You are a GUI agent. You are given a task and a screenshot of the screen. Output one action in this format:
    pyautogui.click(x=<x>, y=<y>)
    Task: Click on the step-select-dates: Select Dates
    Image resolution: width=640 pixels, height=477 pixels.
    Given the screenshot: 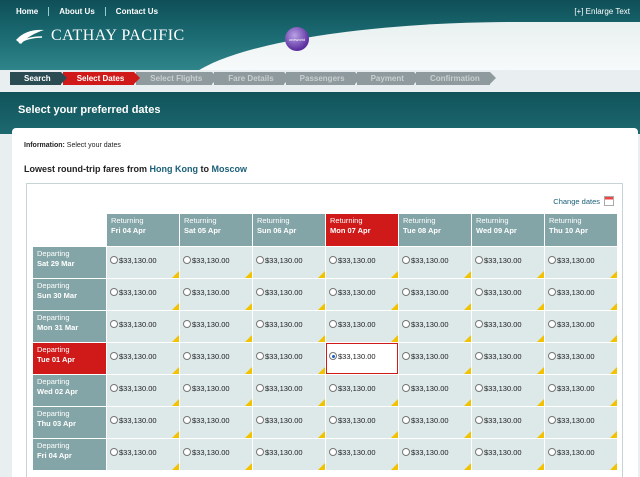 What is the action you would take?
    pyautogui.click(x=101, y=78)
    